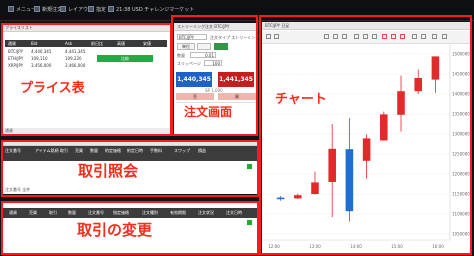  Describe the element at coordinates (438, 246) in the screenshot. I see `time-tick-label: 16:00` at that location.